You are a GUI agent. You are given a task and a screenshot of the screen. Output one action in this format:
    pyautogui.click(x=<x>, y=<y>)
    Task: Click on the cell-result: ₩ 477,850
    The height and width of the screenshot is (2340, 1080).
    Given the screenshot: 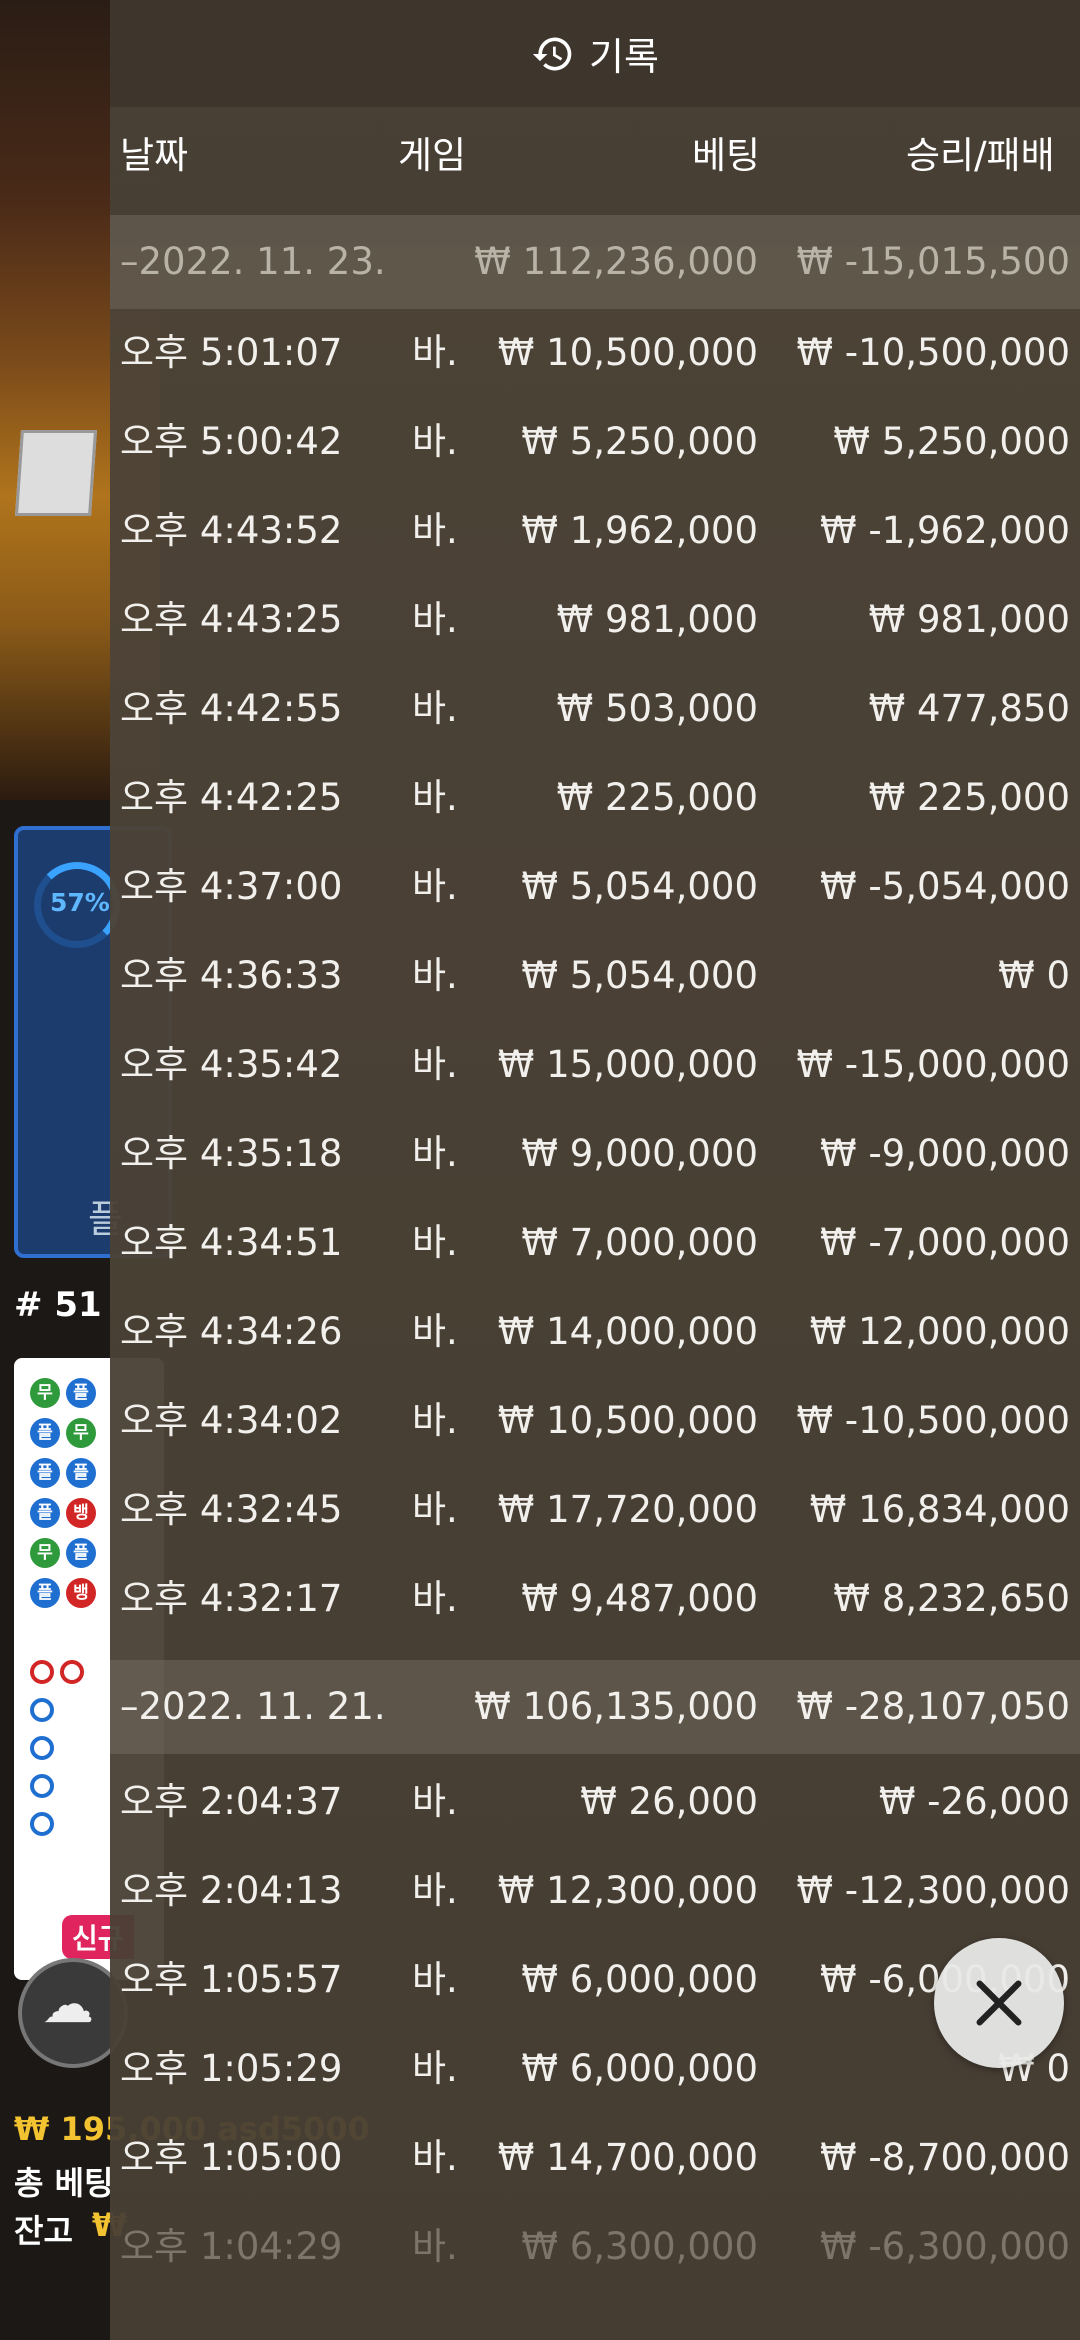 What is the action you would take?
    pyautogui.click(x=969, y=708)
    